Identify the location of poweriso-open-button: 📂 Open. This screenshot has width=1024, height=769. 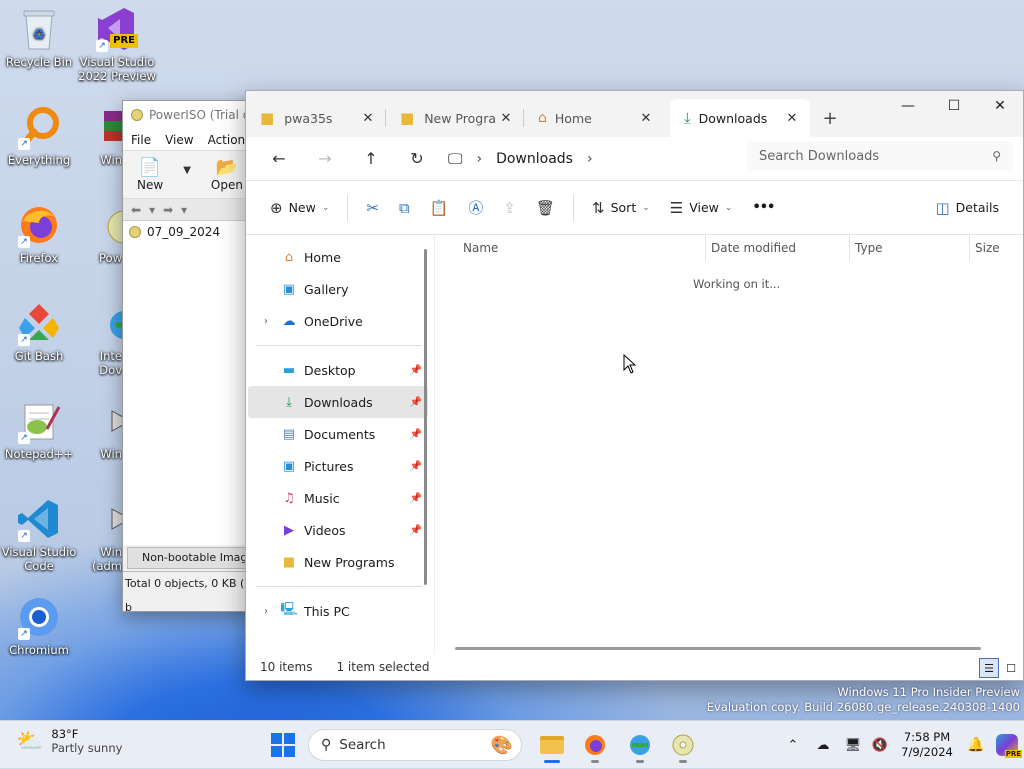
(227, 174).